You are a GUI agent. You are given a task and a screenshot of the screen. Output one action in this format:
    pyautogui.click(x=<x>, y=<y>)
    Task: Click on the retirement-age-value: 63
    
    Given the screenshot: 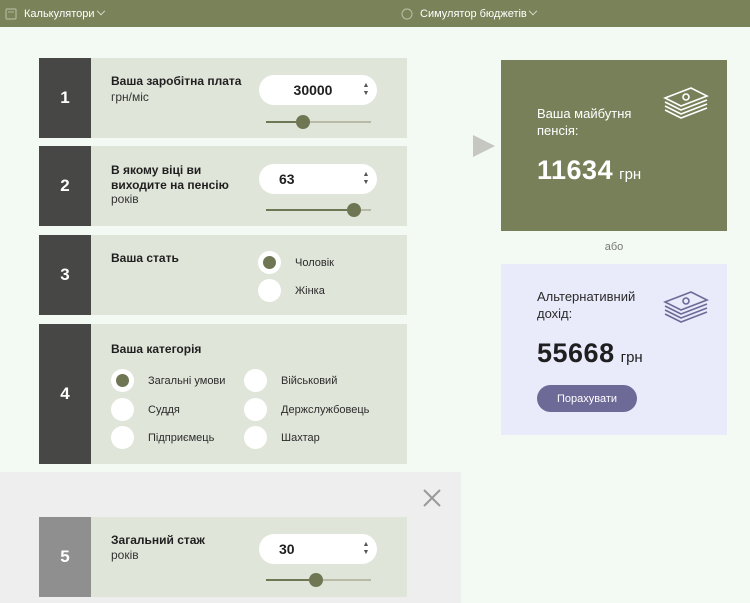 What is the action you would take?
    pyautogui.click(x=287, y=179)
    